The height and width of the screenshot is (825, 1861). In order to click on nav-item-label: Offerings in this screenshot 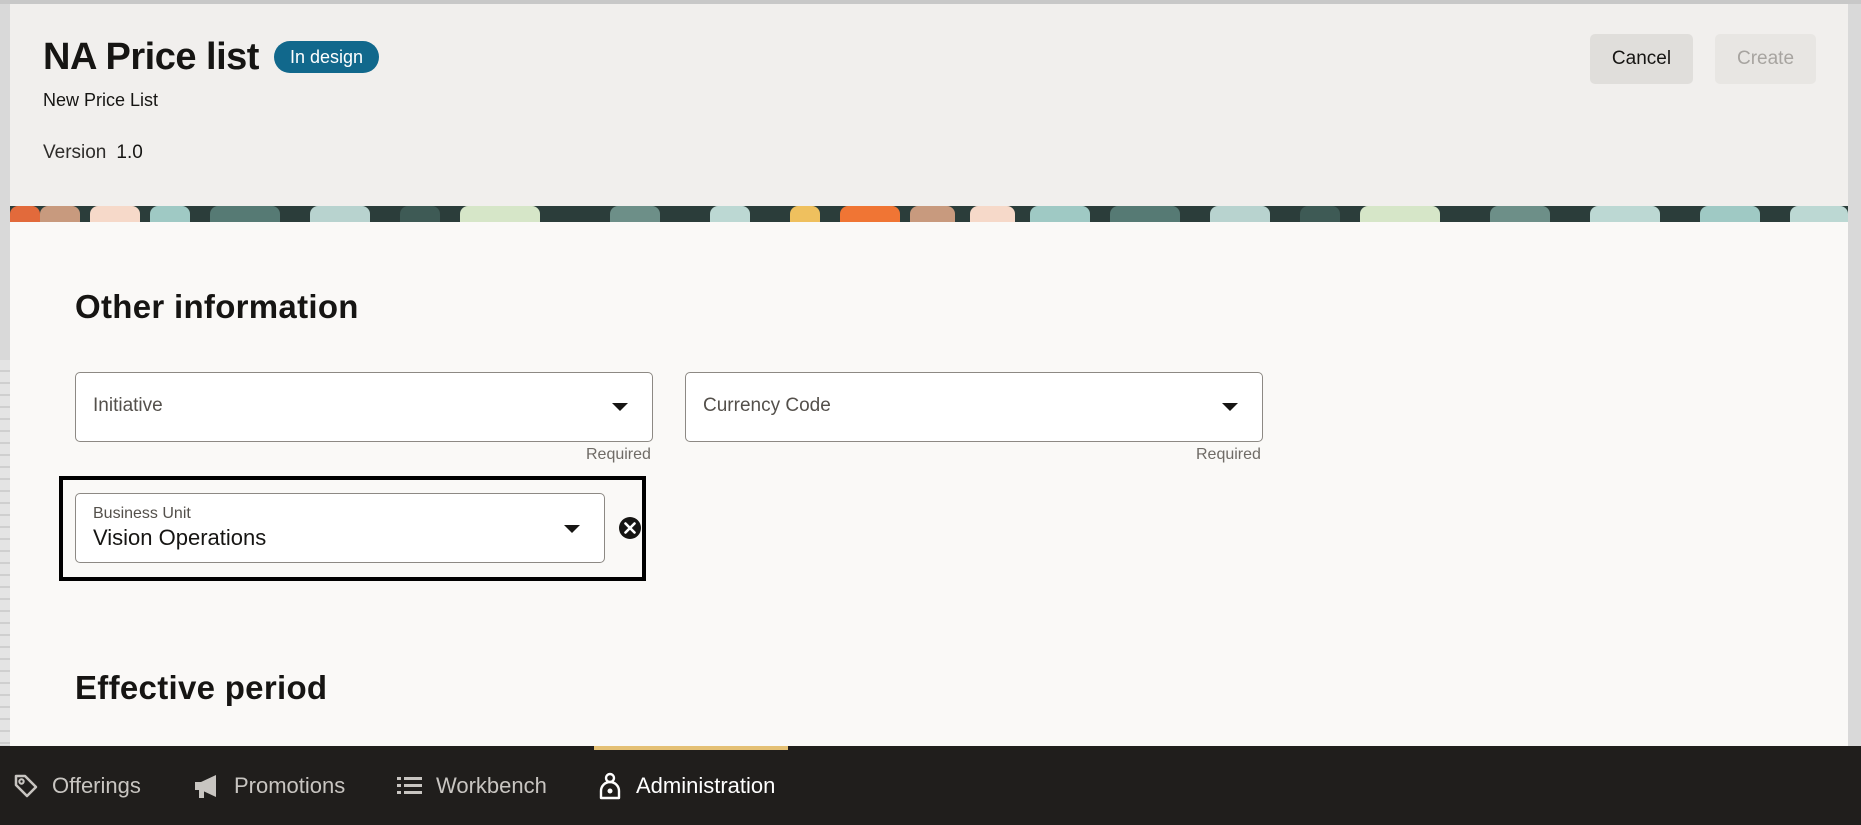, I will do `click(96, 785)`.